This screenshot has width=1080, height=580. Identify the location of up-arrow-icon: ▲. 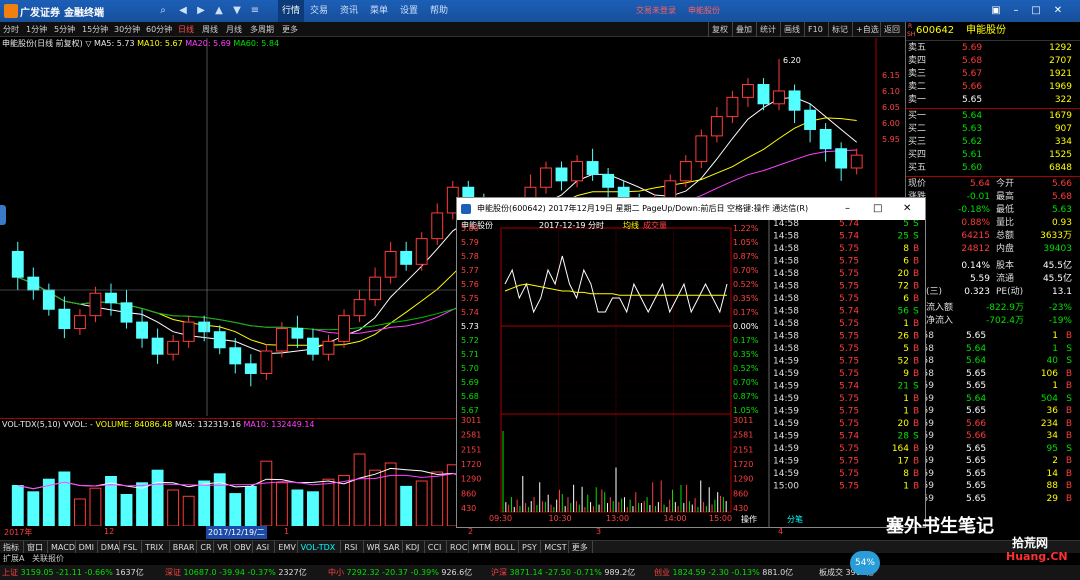
(219, 11).